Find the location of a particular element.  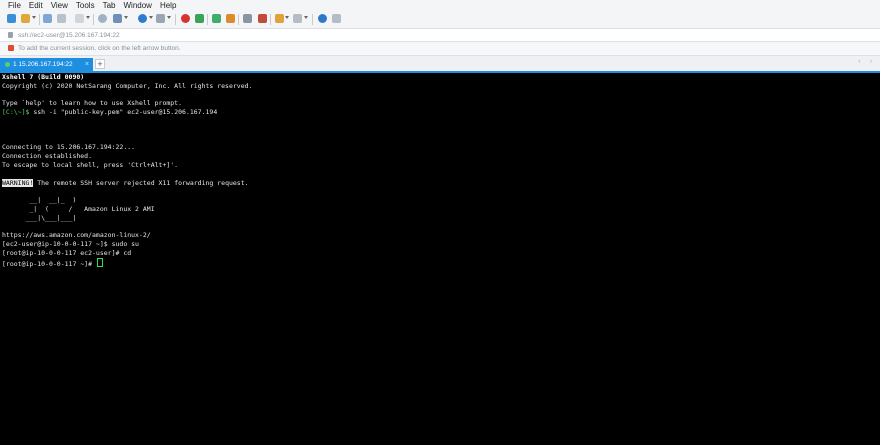

terminal-current-prompt-line: [root@ip-10-0-0-117 ~]# is located at coordinates (440, 262).